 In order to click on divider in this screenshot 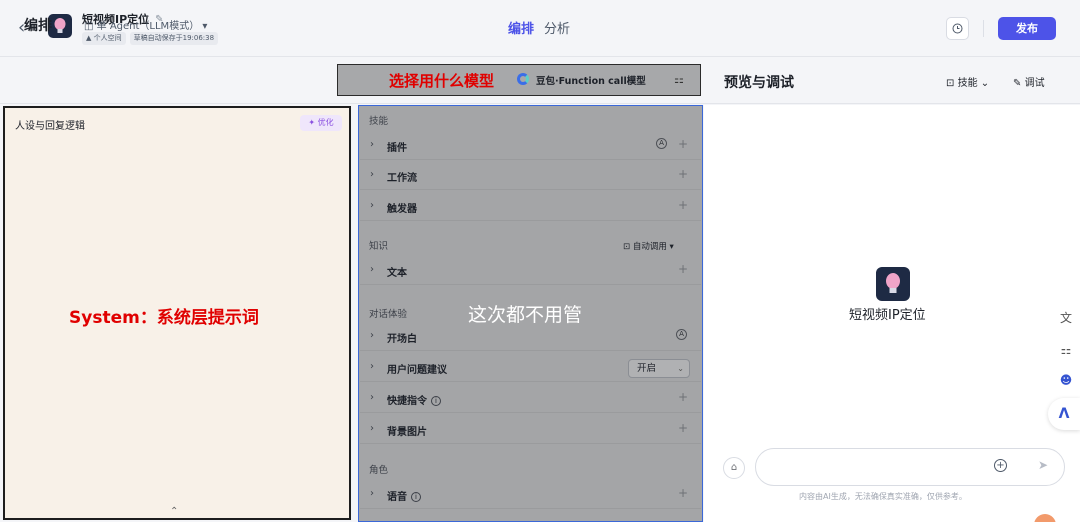, I will do `click(983, 28)`.